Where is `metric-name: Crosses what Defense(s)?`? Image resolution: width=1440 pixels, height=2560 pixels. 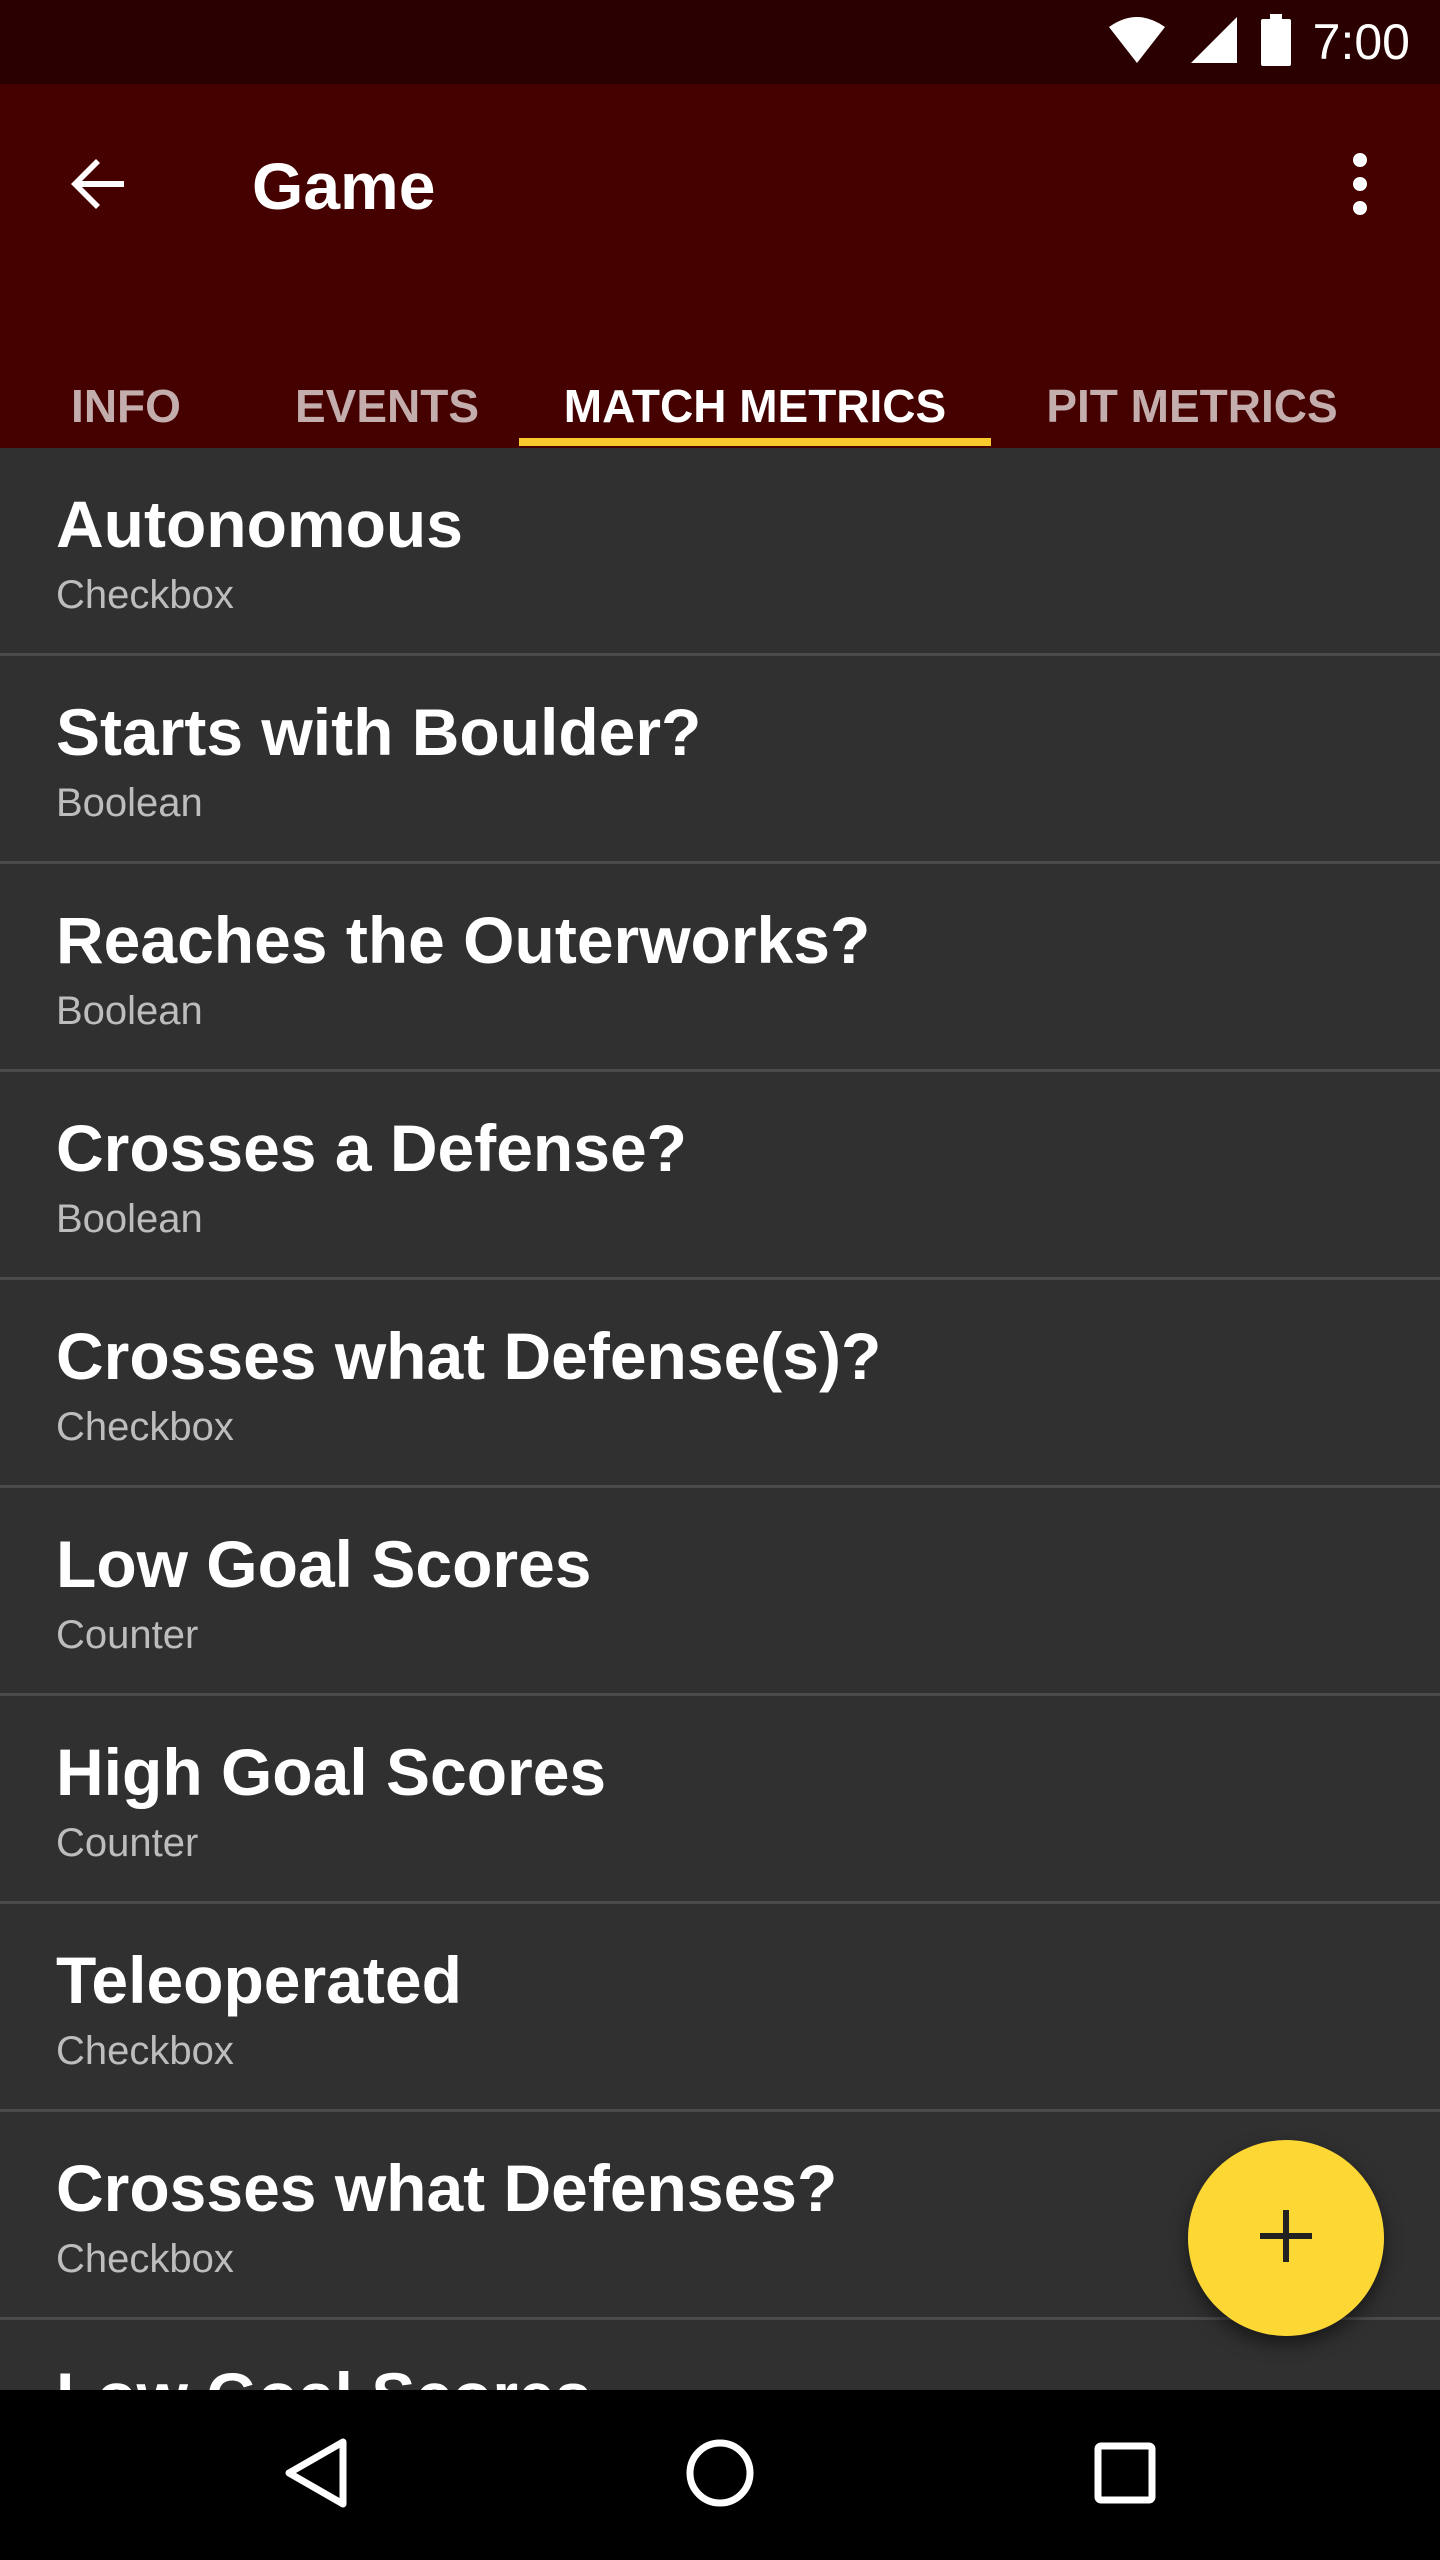 metric-name: Crosses what Defense(s)? is located at coordinates (469, 1356).